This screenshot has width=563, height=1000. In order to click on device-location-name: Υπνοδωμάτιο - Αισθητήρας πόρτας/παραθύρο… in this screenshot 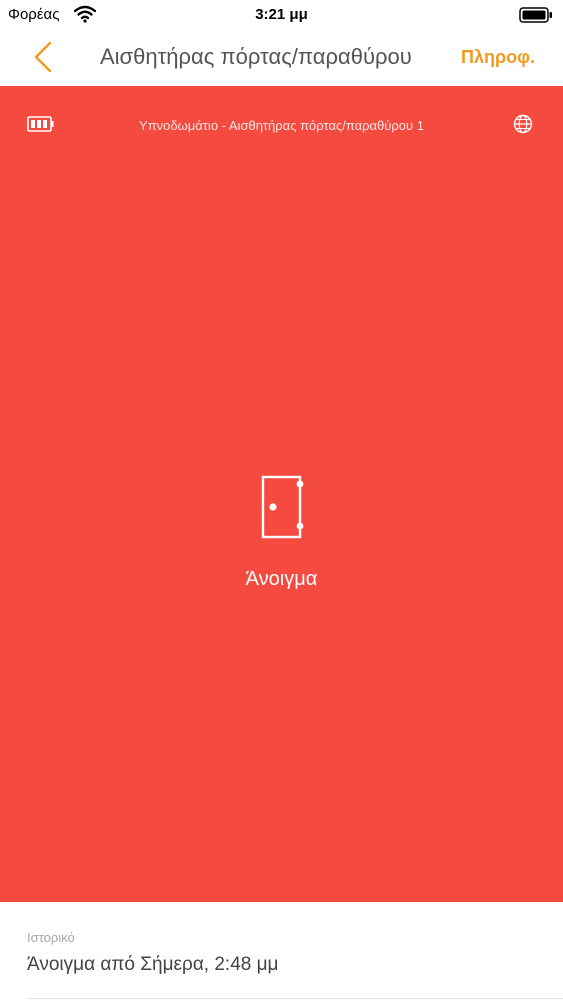, I will do `click(281, 125)`.